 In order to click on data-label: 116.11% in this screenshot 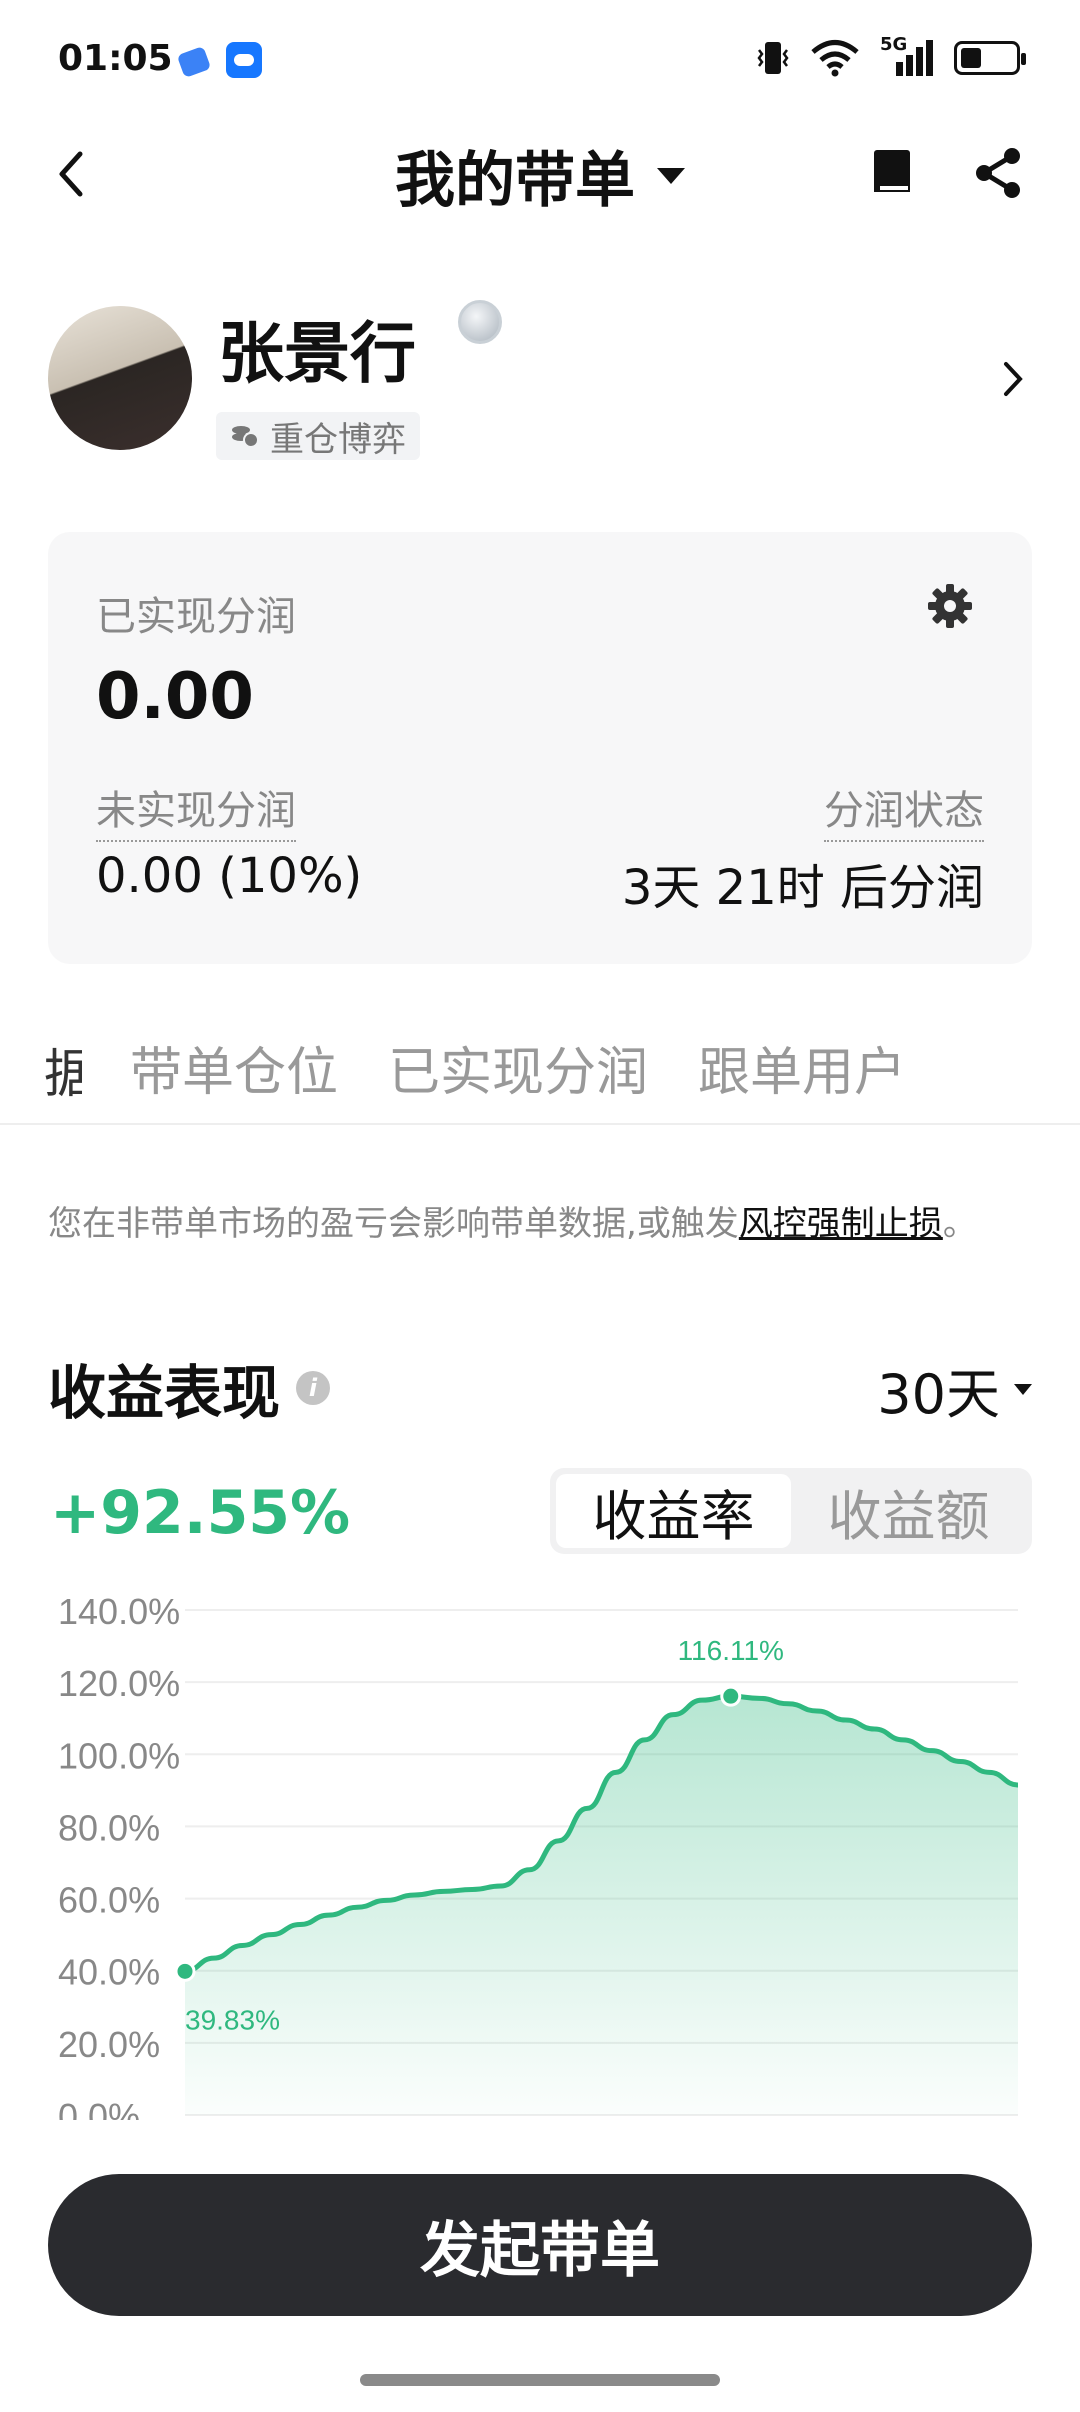, I will do `click(731, 1650)`.